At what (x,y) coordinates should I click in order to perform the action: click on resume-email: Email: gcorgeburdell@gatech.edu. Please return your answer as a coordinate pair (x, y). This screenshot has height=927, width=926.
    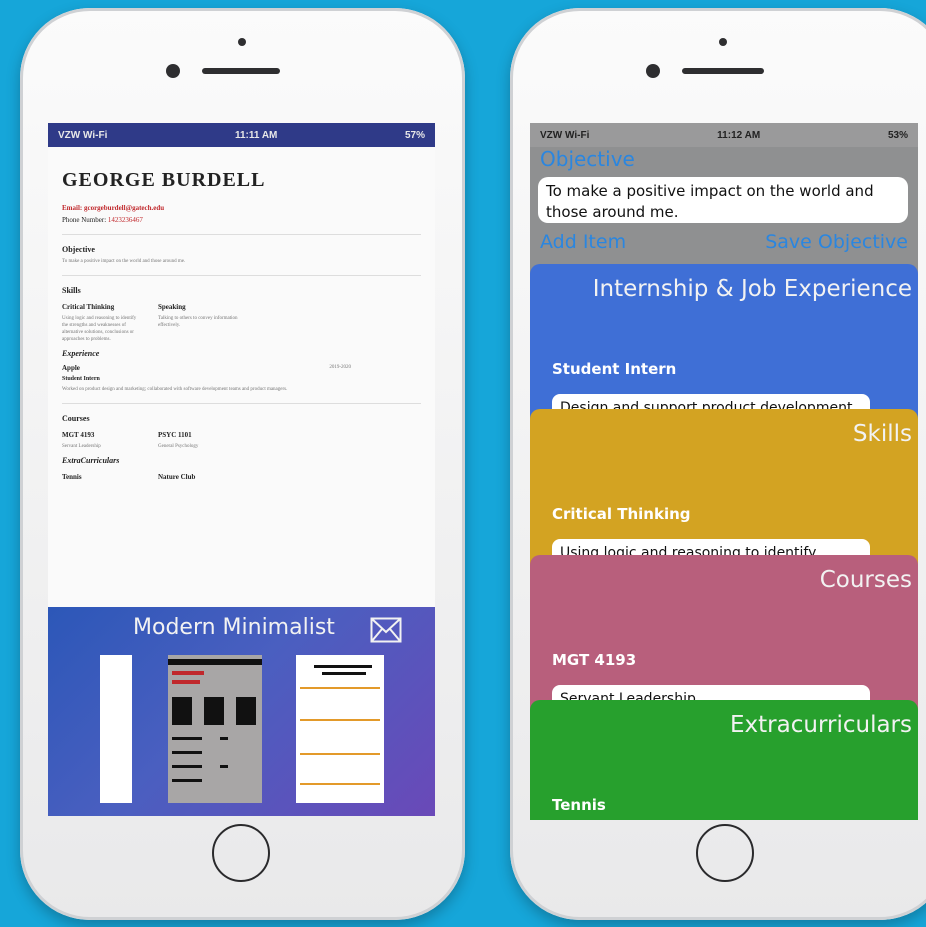
    Looking at the image, I should click on (241, 208).